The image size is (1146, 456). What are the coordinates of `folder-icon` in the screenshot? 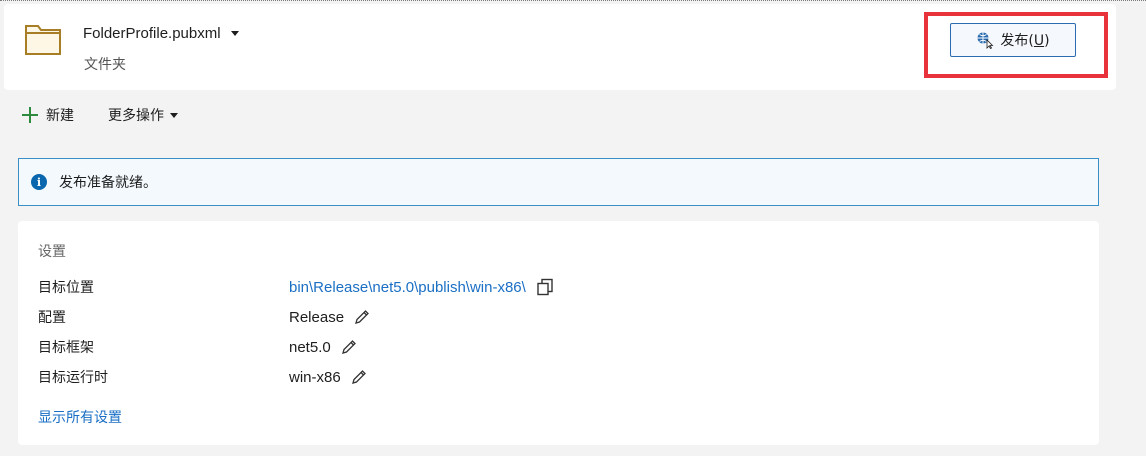 It's located at (43, 40).